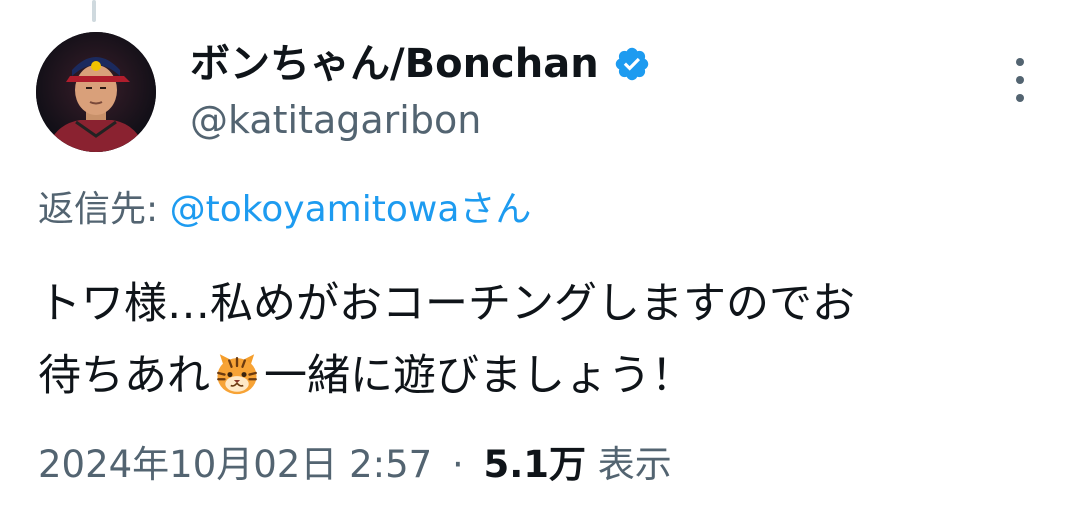  Describe the element at coordinates (394, 64) in the screenshot. I see `display-name-text: ボンちゃん/Bonchan` at that location.